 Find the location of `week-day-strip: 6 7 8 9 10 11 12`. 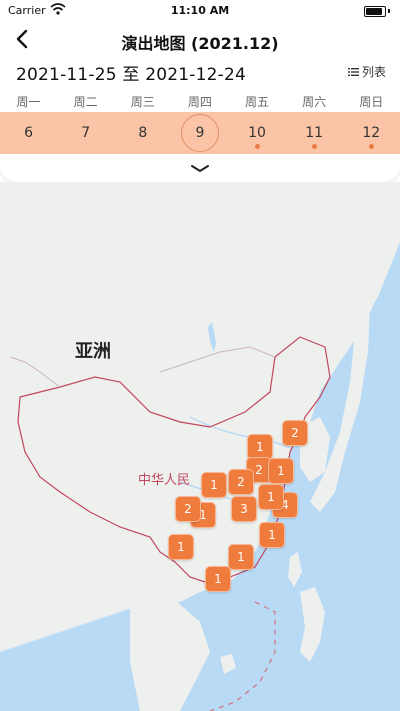

week-day-strip: 6 7 8 9 10 11 12 is located at coordinates (200, 133).